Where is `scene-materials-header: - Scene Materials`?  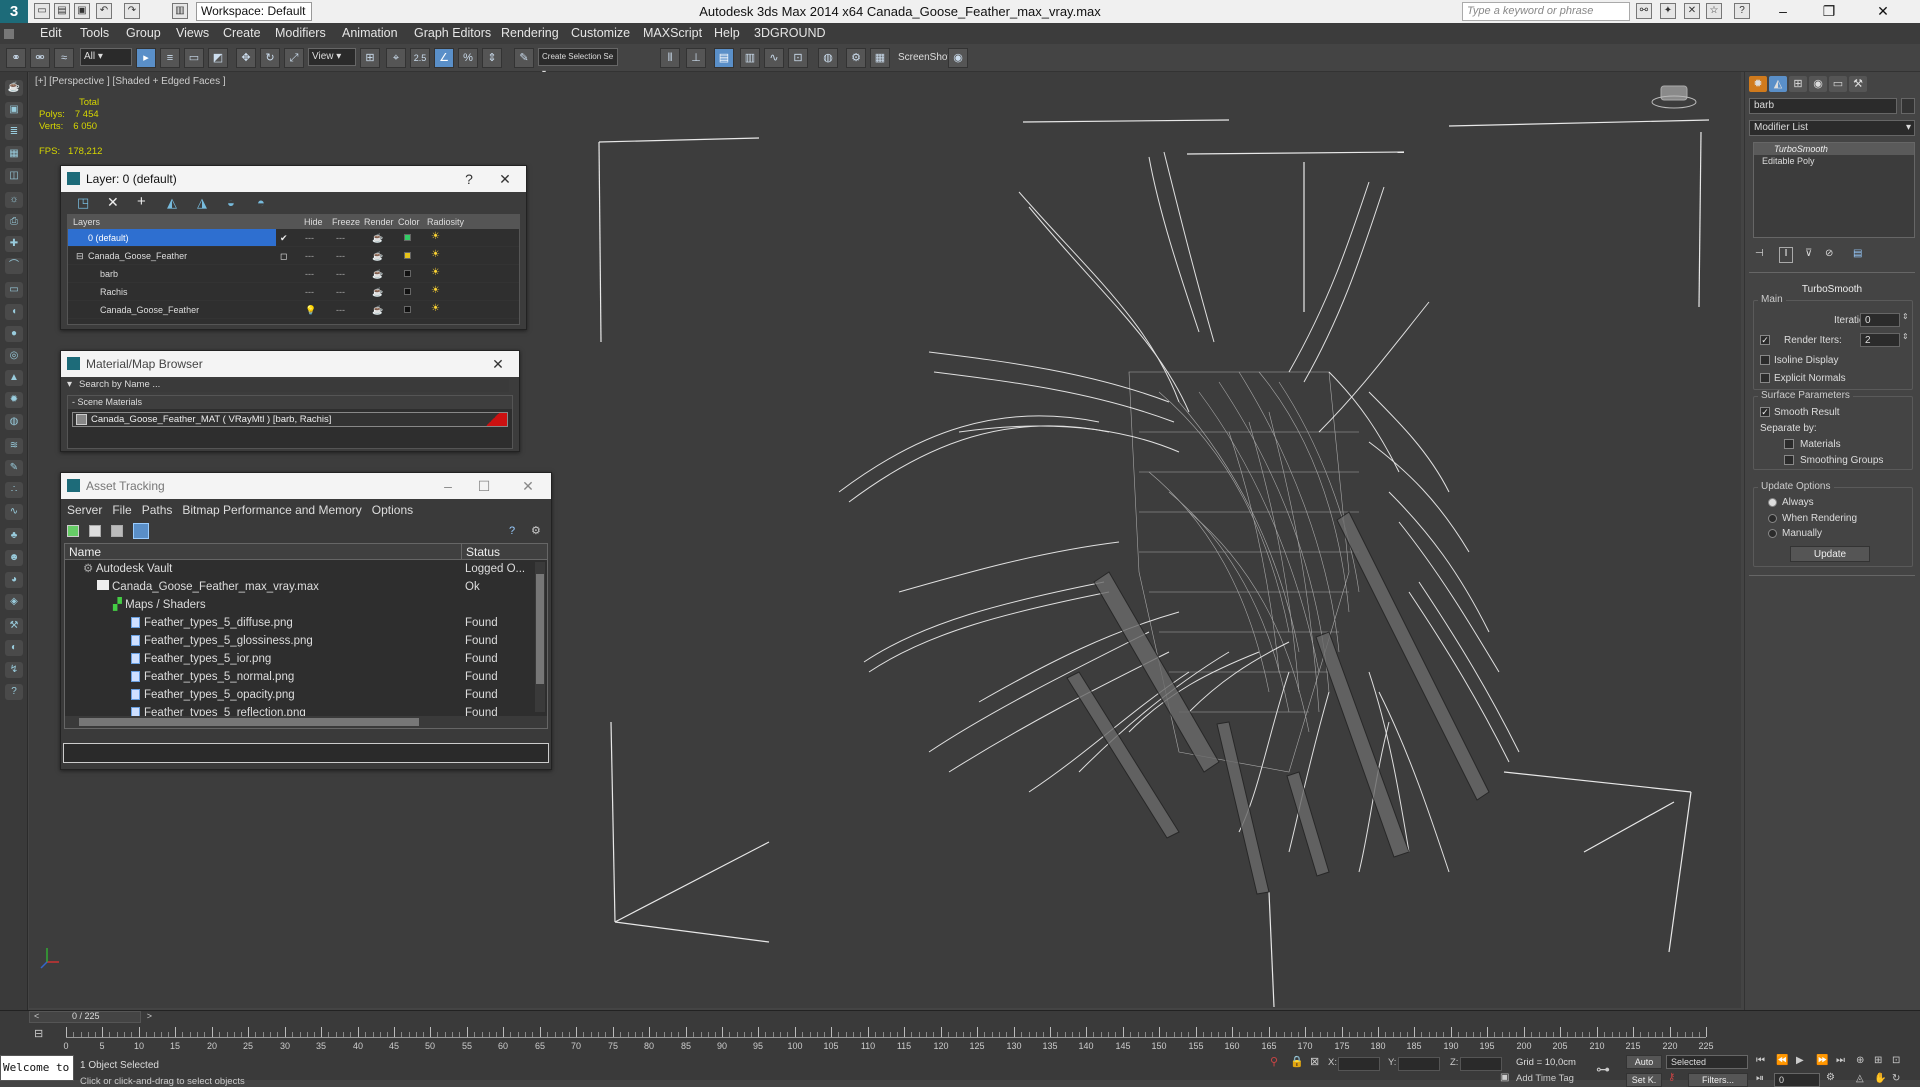
scene-materials-header: - Scene Materials is located at coordinates (290, 402).